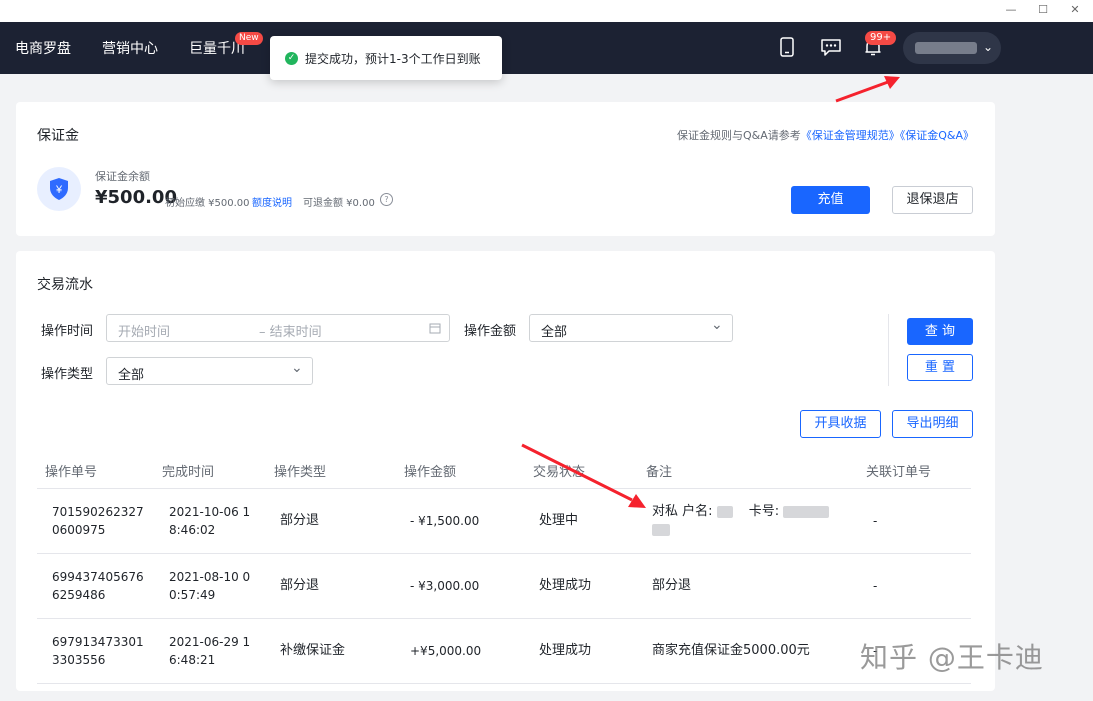  I want to click on check-circle-icon: ✓, so click(291, 58).